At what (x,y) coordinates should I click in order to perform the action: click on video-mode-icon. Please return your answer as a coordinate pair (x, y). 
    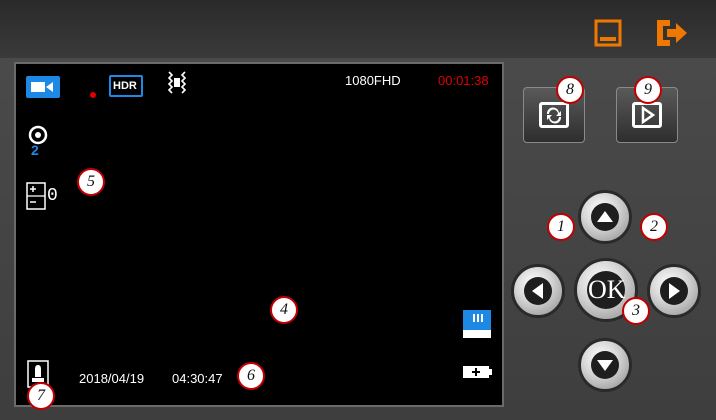
    Looking at the image, I should click on (43, 87).